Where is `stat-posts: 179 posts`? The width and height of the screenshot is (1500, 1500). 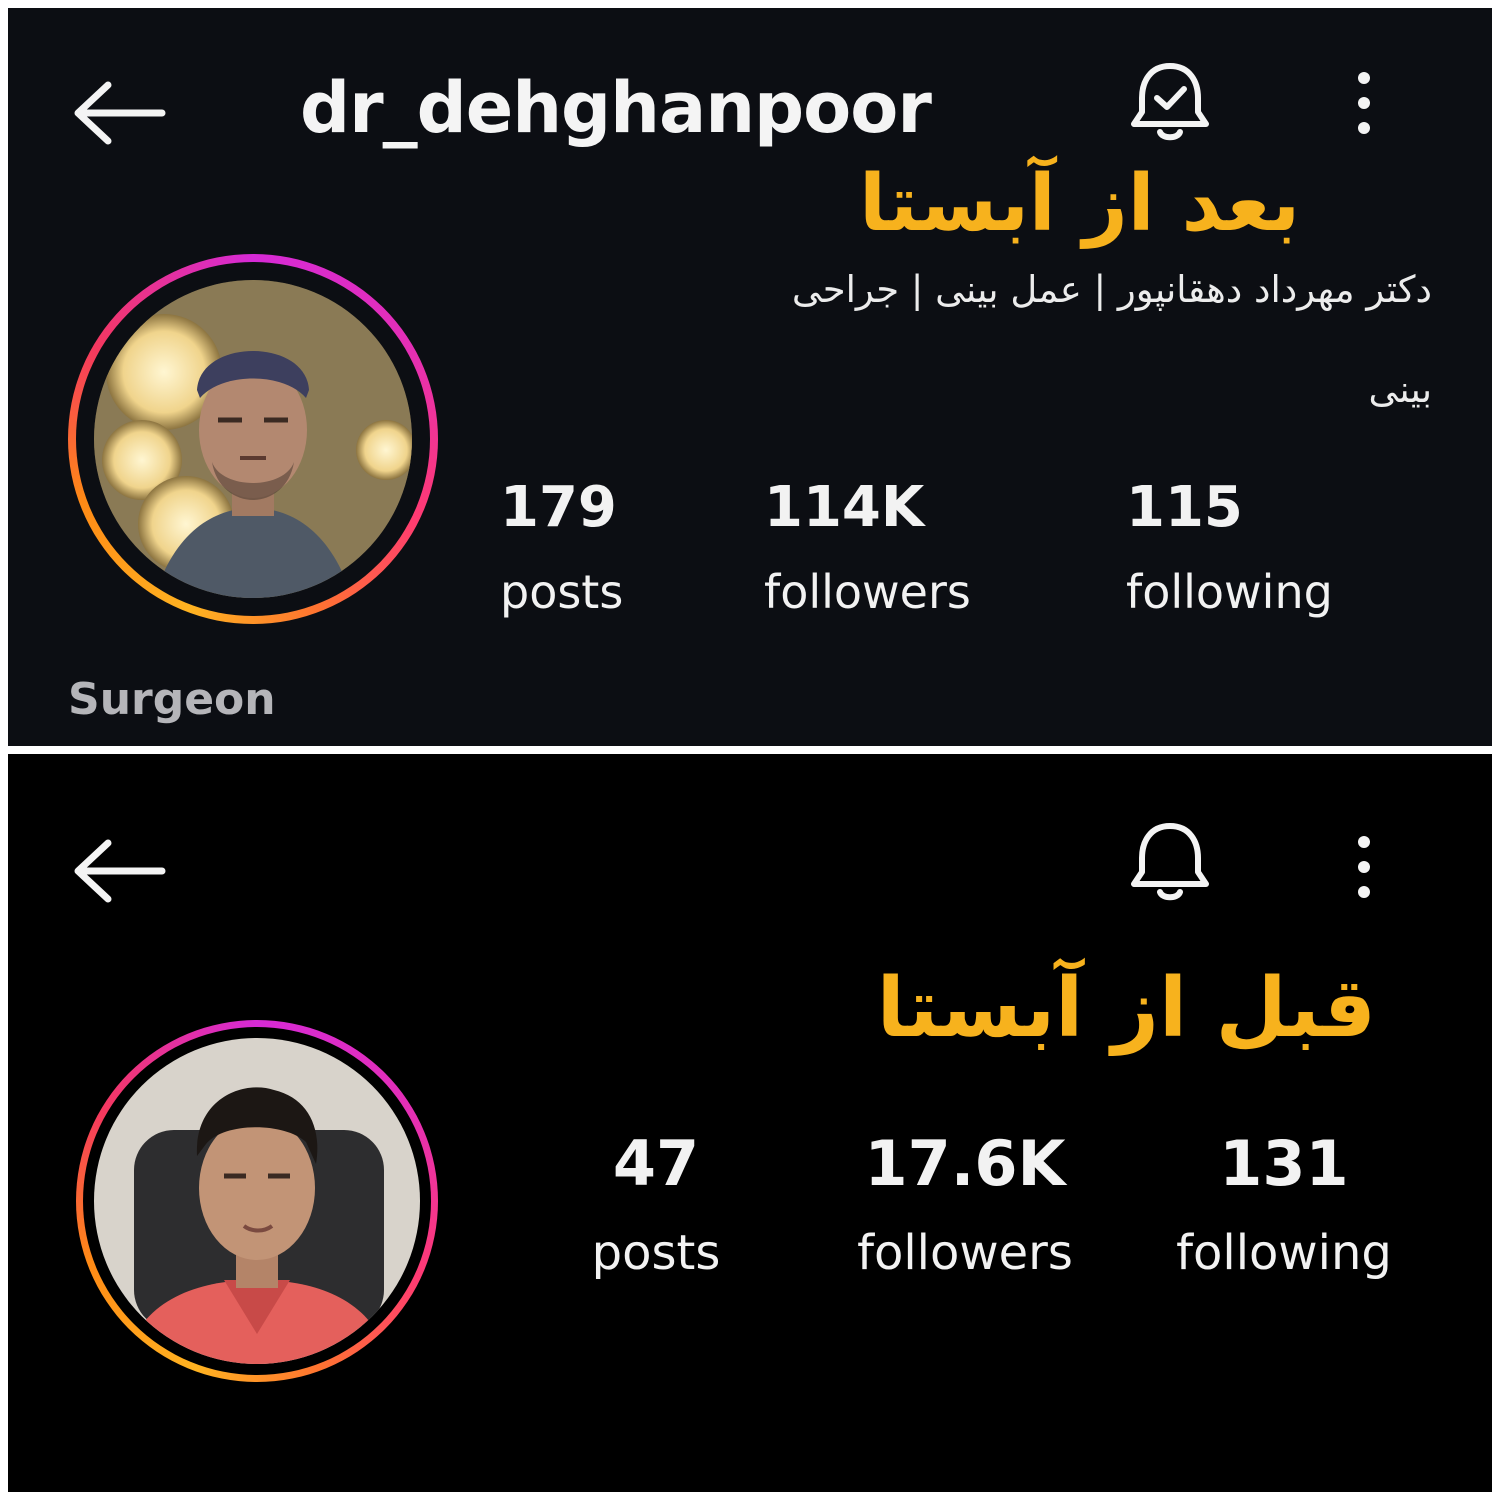 stat-posts: 179 posts is located at coordinates (561, 550).